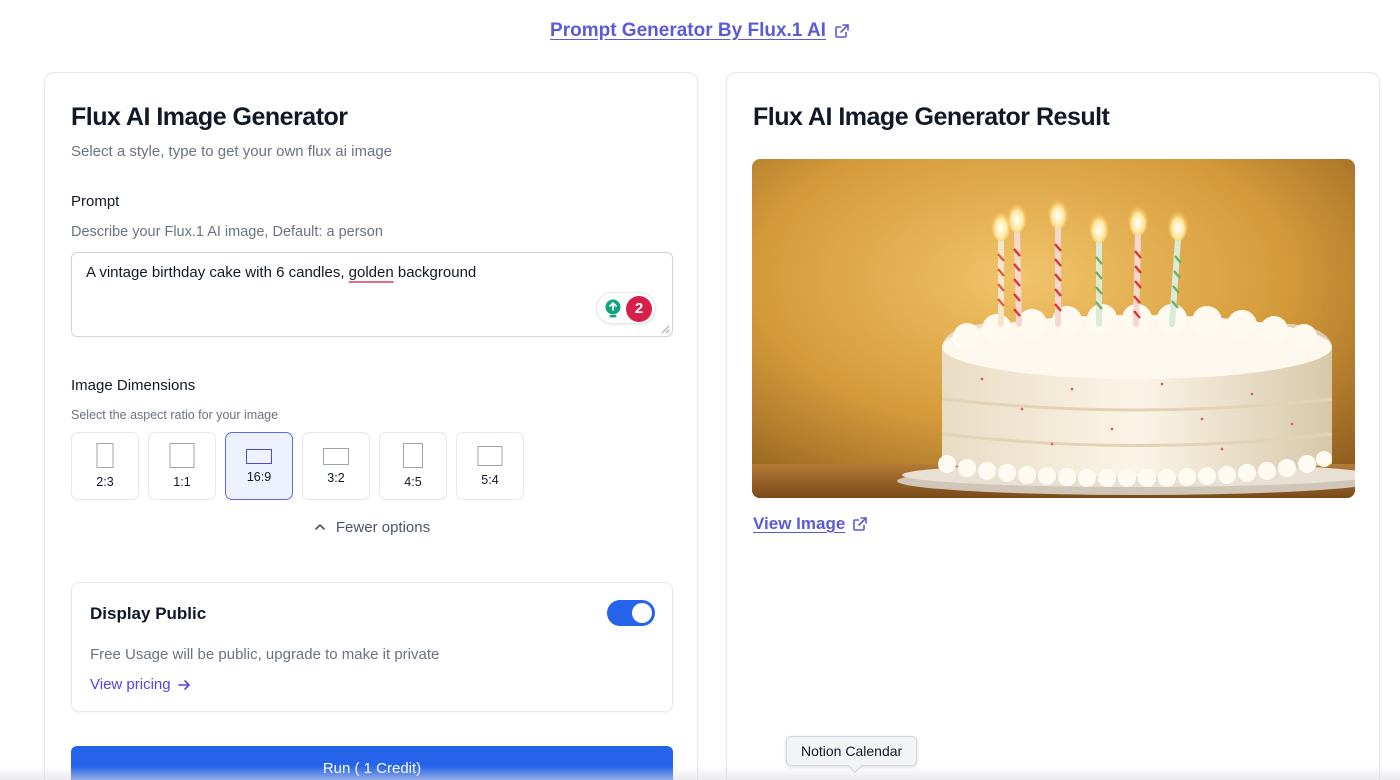  What do you see at coordinates (175, 415) in the screenshot?
I see `dimensions-help: Select the aspect ratio for your image` at bounding box center [175, 415].